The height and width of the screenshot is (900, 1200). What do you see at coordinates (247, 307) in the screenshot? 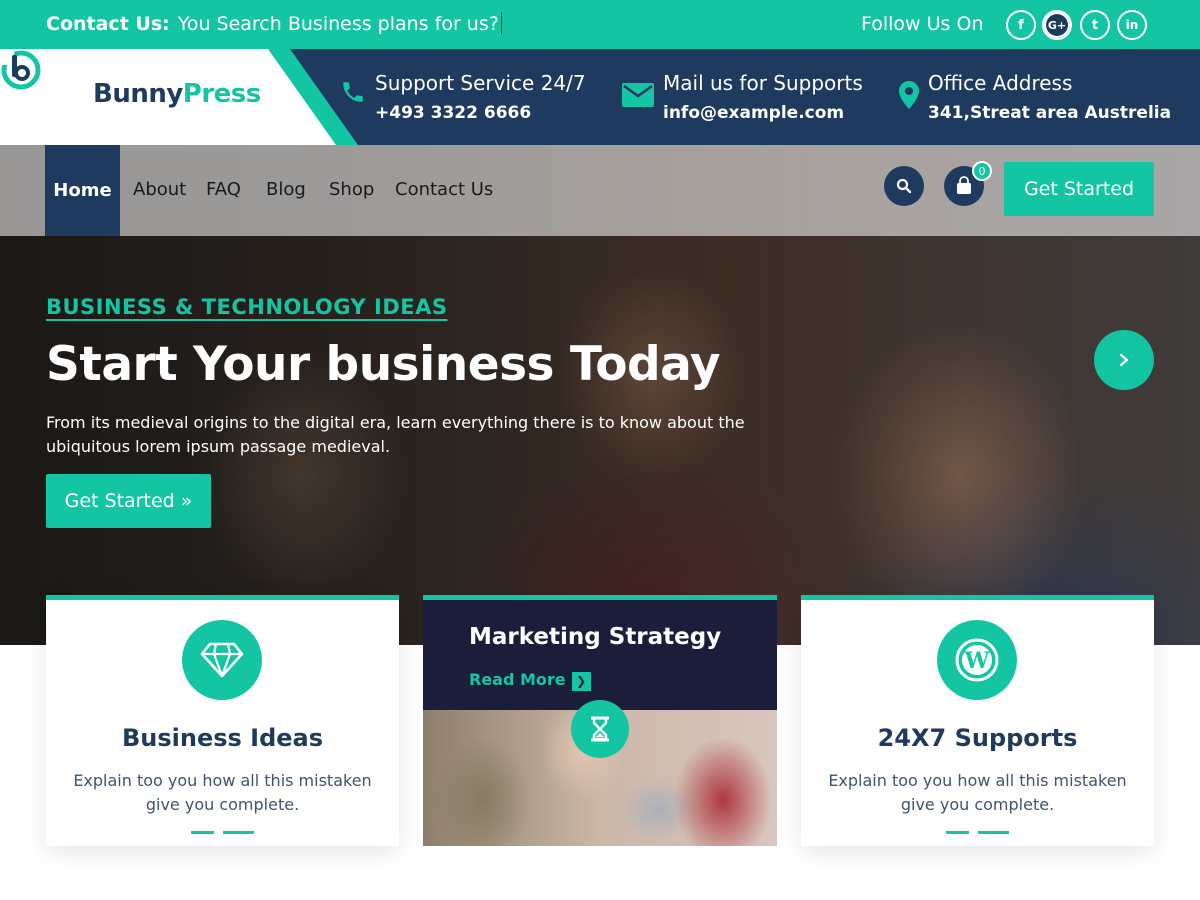
I see `hero-kicker: BUSINESS & TECHNOLOGY IDEAS` at bounding box center [247, 307].